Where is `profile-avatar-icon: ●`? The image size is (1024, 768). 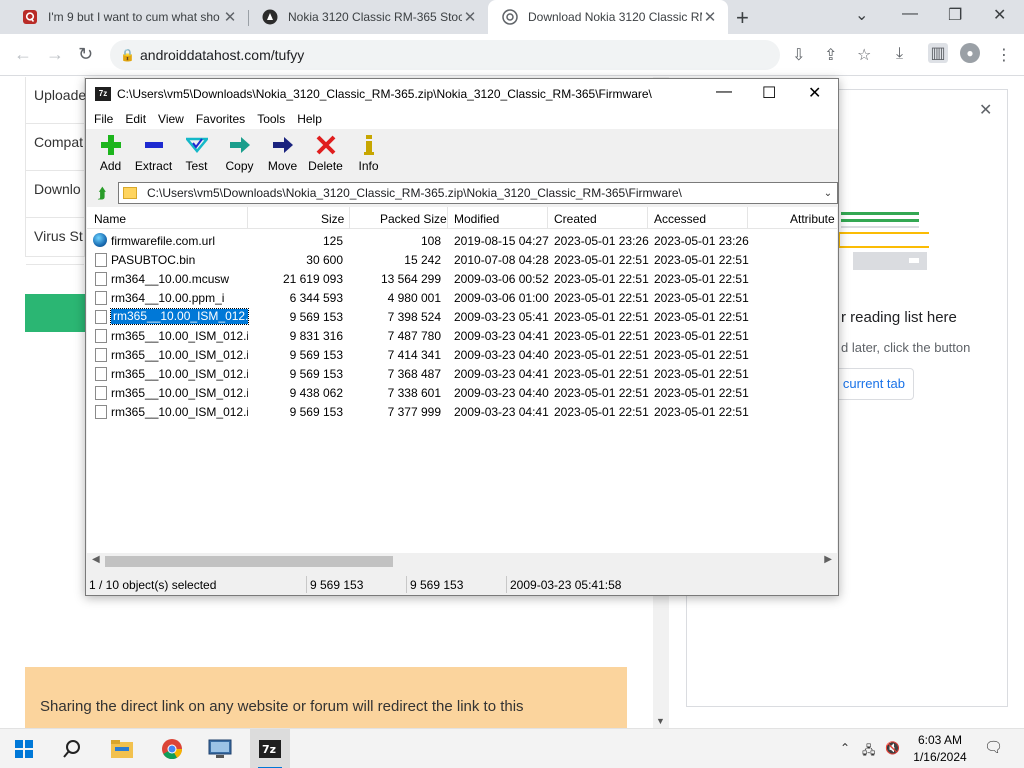
profile-avatar-icon: ● is located at coordinates (970, 53).